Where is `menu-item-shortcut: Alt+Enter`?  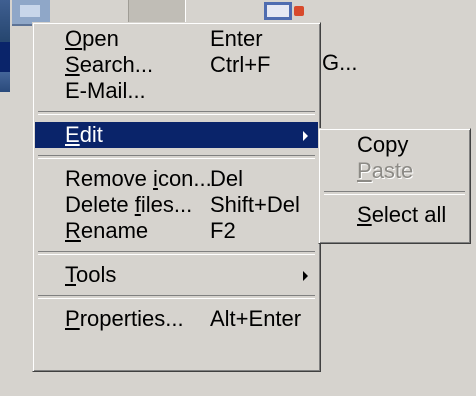
menu-item-shortcut: Alt+Enter is located at coordinates (256, 318).